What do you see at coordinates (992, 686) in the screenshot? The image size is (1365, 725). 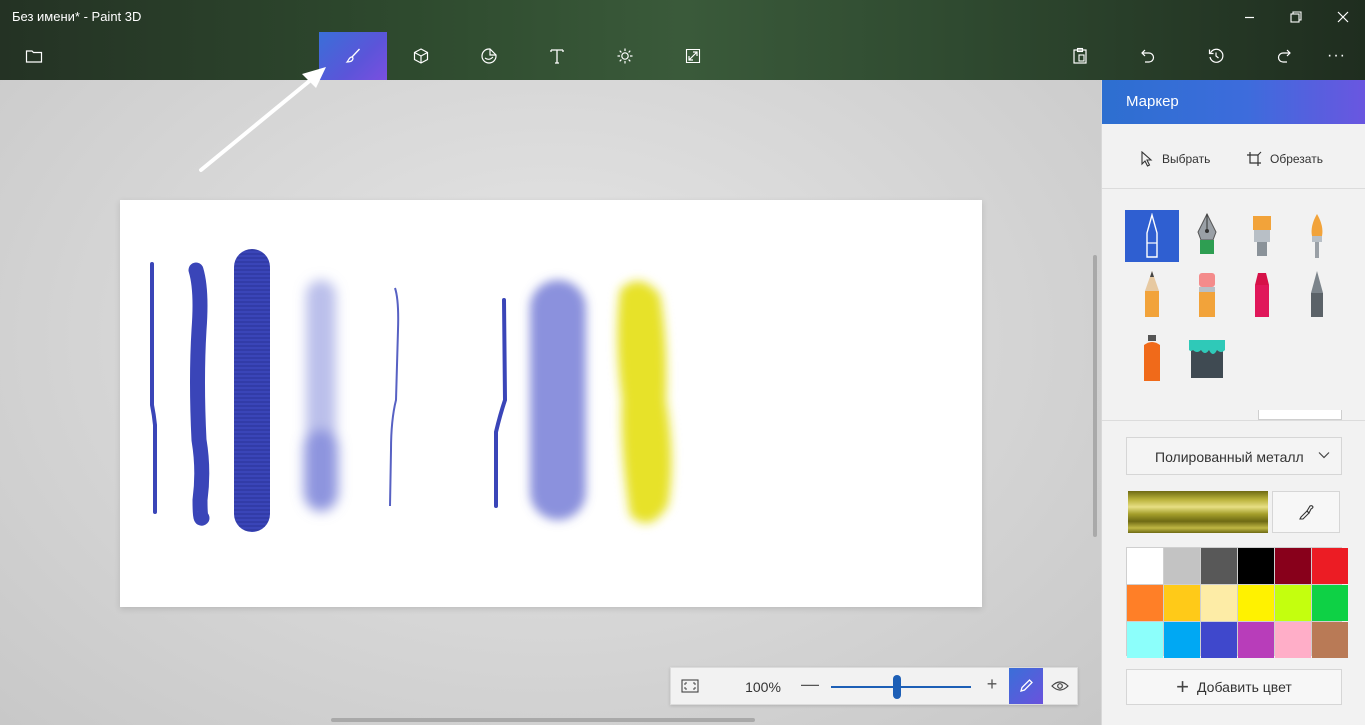 I see `zoom-in-button: +` at bounding box center [992, 686].